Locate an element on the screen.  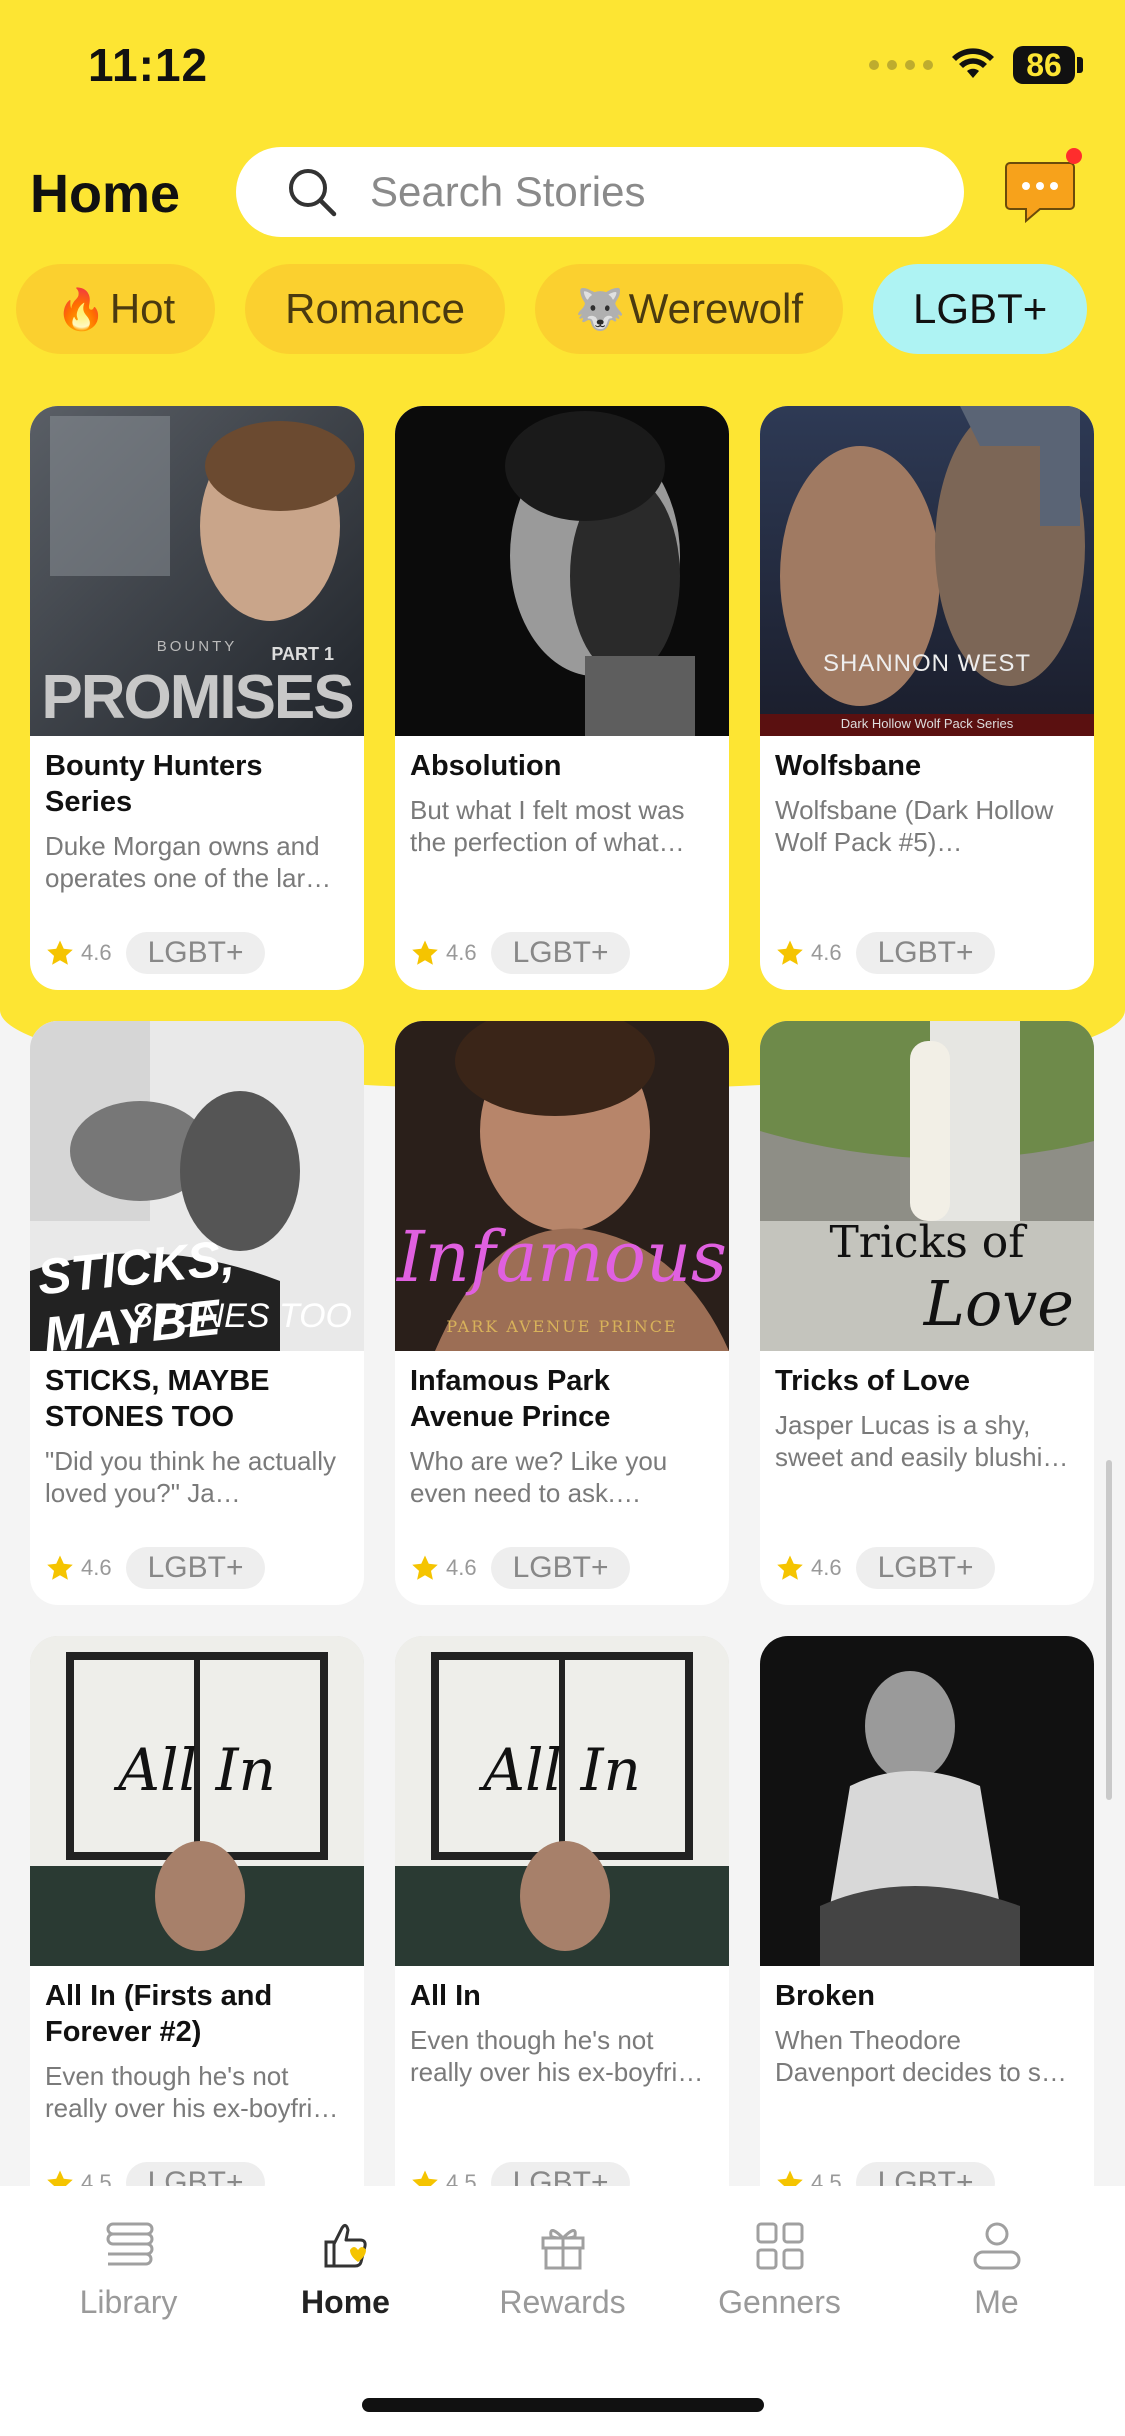
nav-label: Rewards is located at coordinates (562, 2302).